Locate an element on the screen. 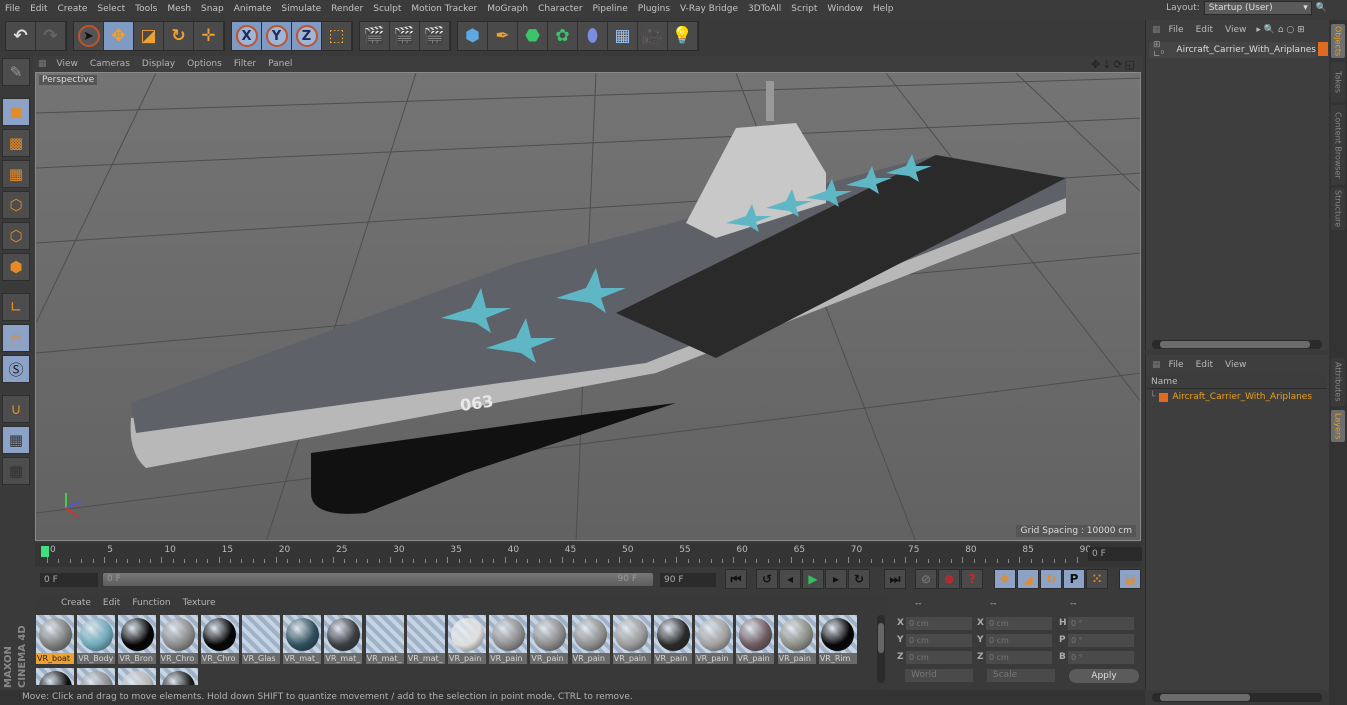  viewport-menu-view: View is located at coordinates (67, 64).